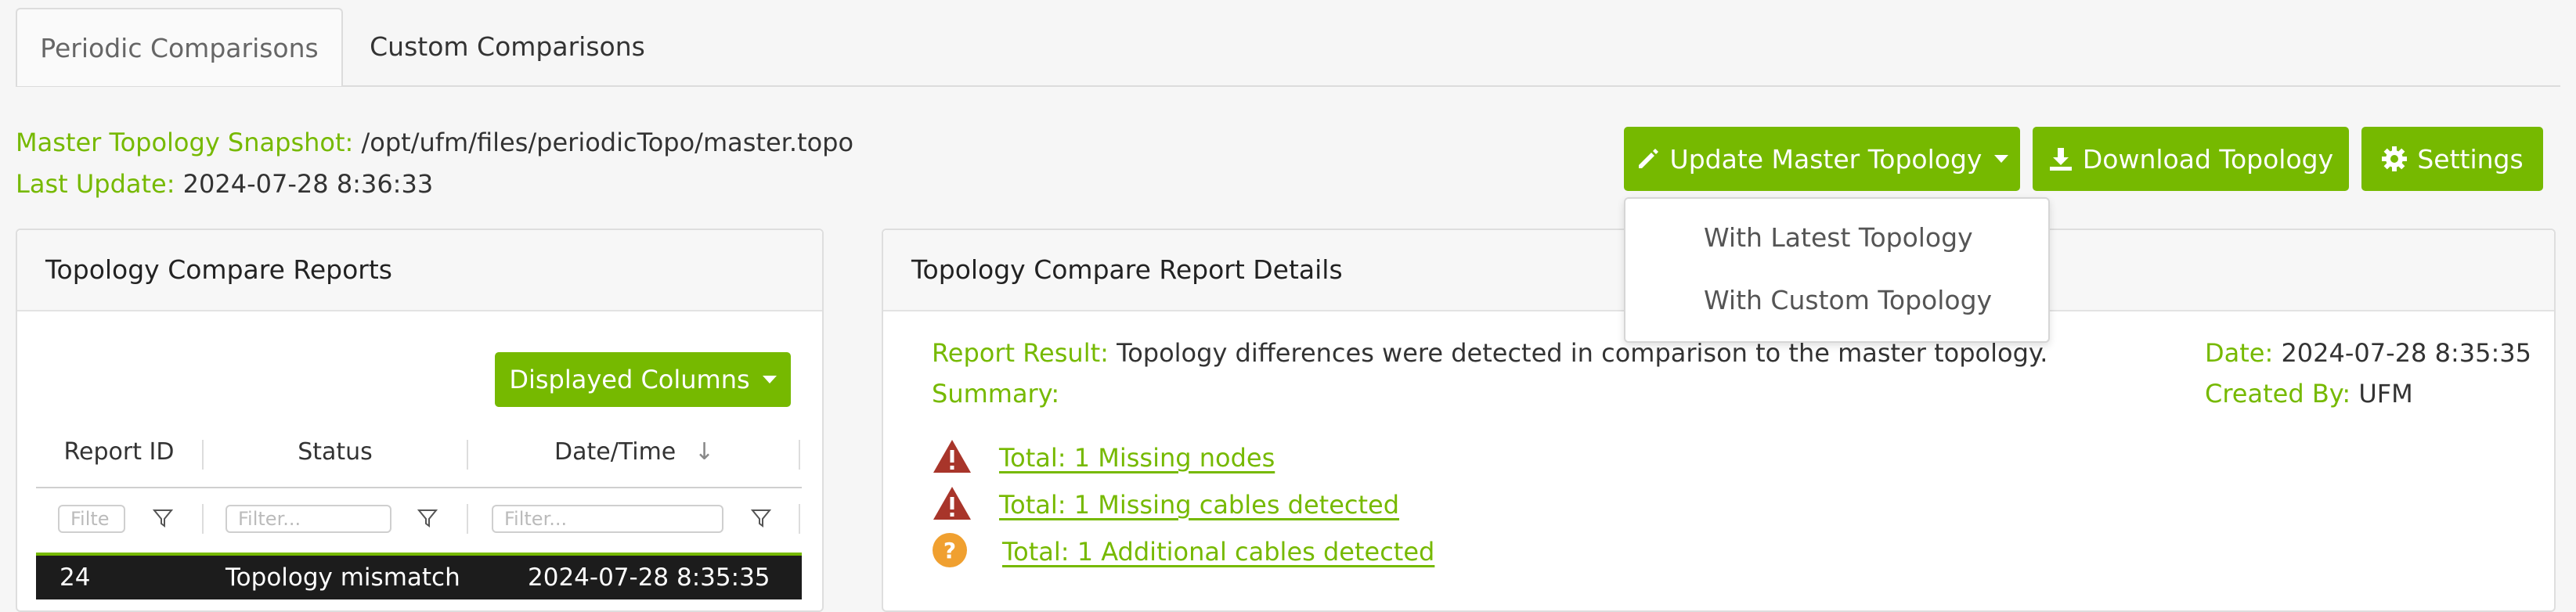 The height and width of the screenshot is (612, 2576). I want to click on date-line: Date: 2024-07-28 8:35:35, so click(2368, 353).